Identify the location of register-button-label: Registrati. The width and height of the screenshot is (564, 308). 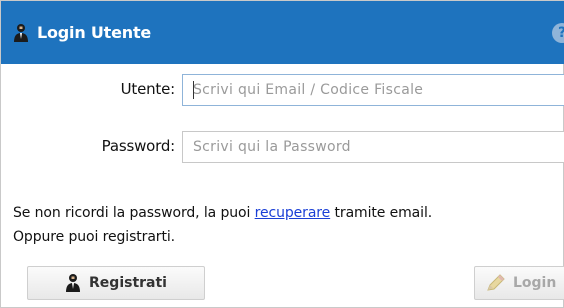
(128, 283).